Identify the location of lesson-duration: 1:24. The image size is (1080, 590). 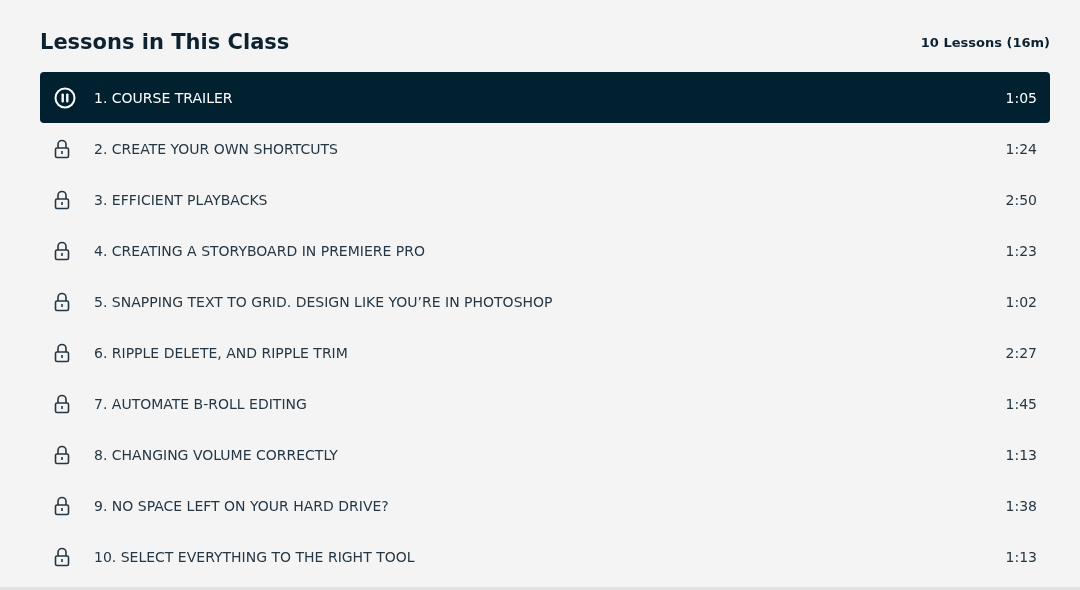
(1021, 148).